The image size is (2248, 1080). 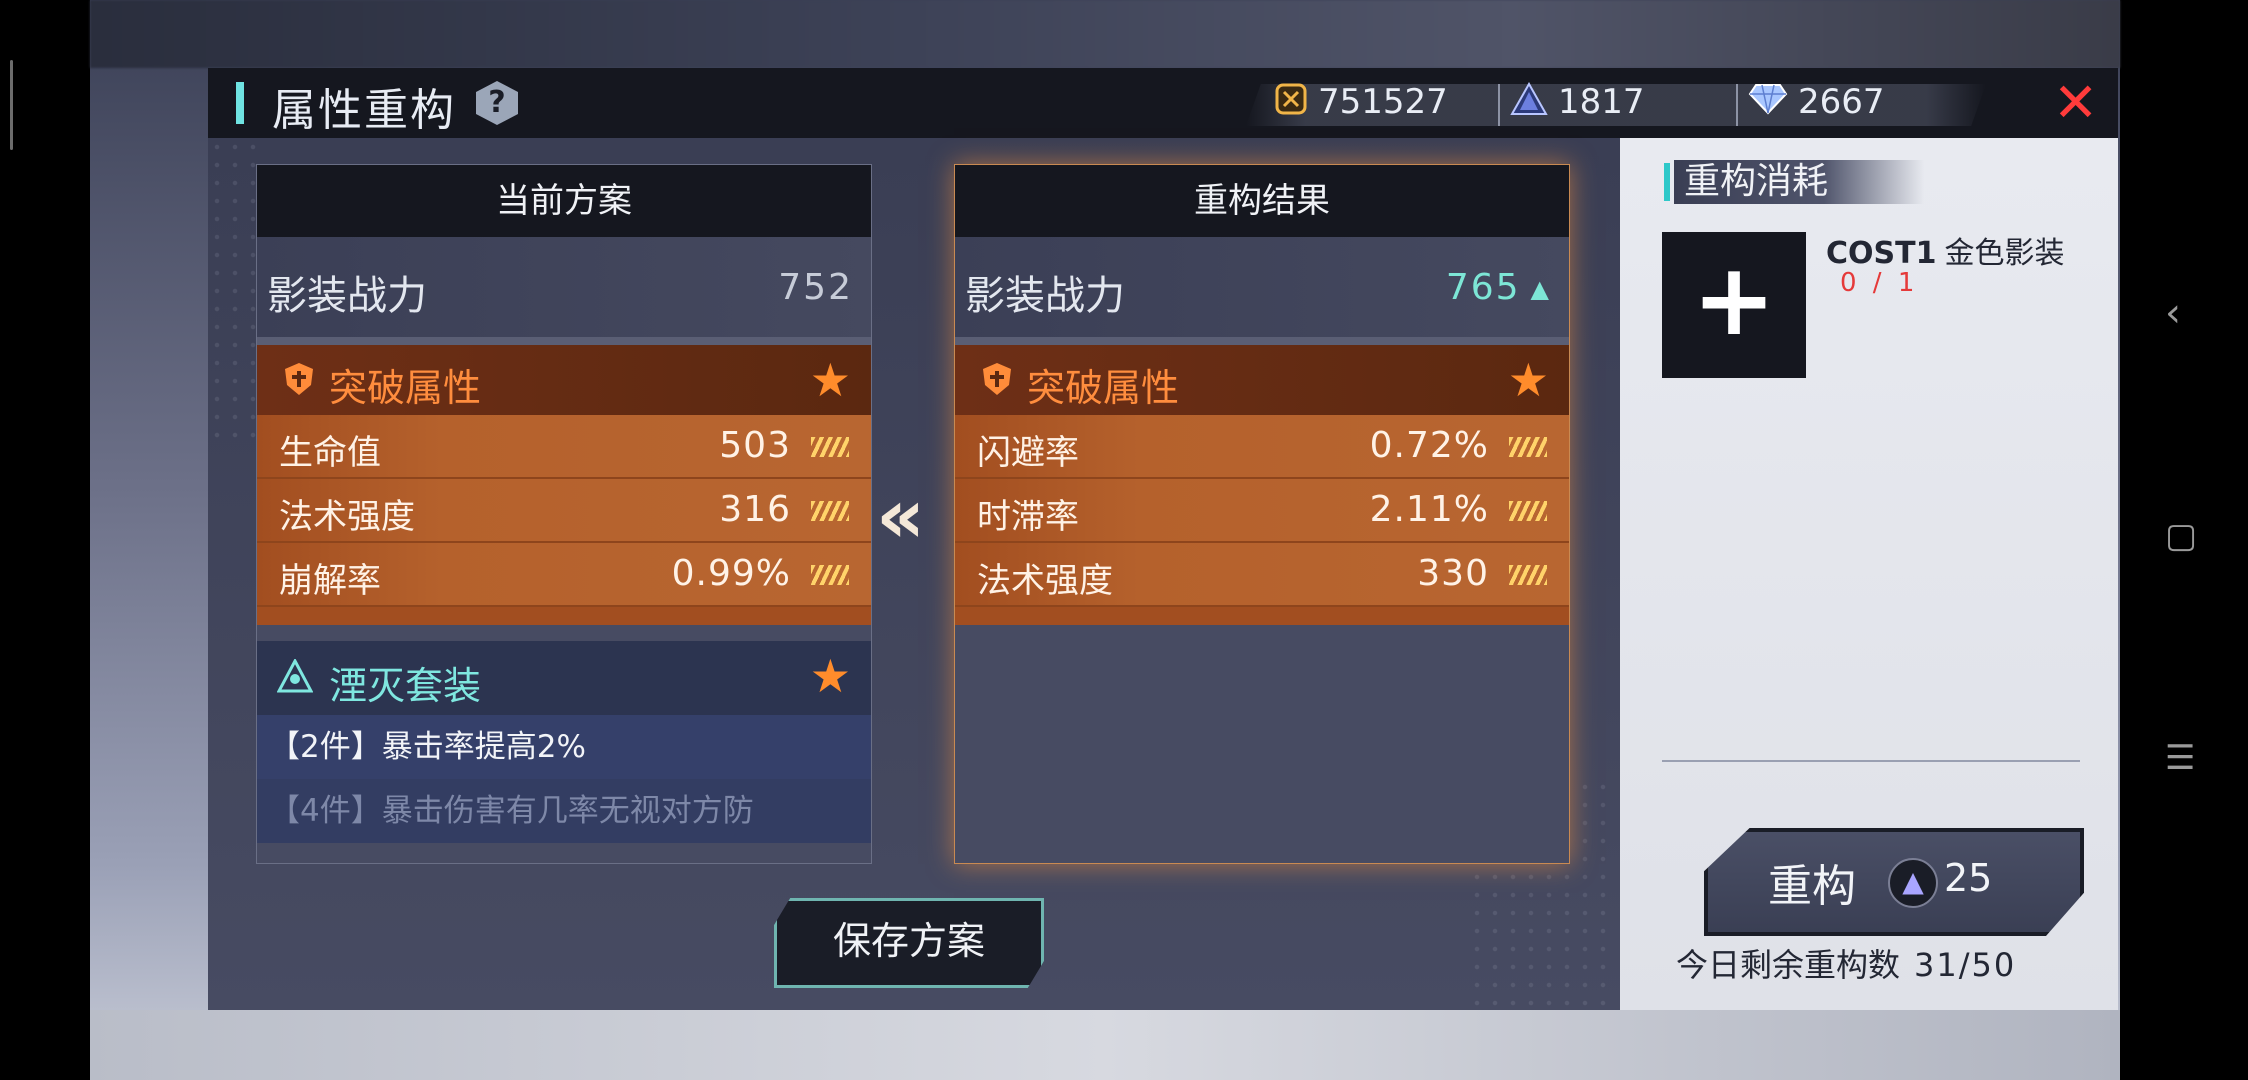 I want to click on cost-count: 0 / 1, so click(x=1879, y=283).